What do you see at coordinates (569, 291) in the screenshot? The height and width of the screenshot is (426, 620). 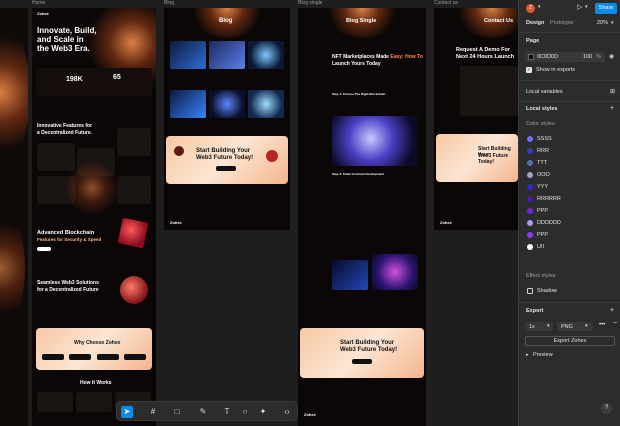 I see `effect-style-item: Shadow` at bounding box center [569, 291].